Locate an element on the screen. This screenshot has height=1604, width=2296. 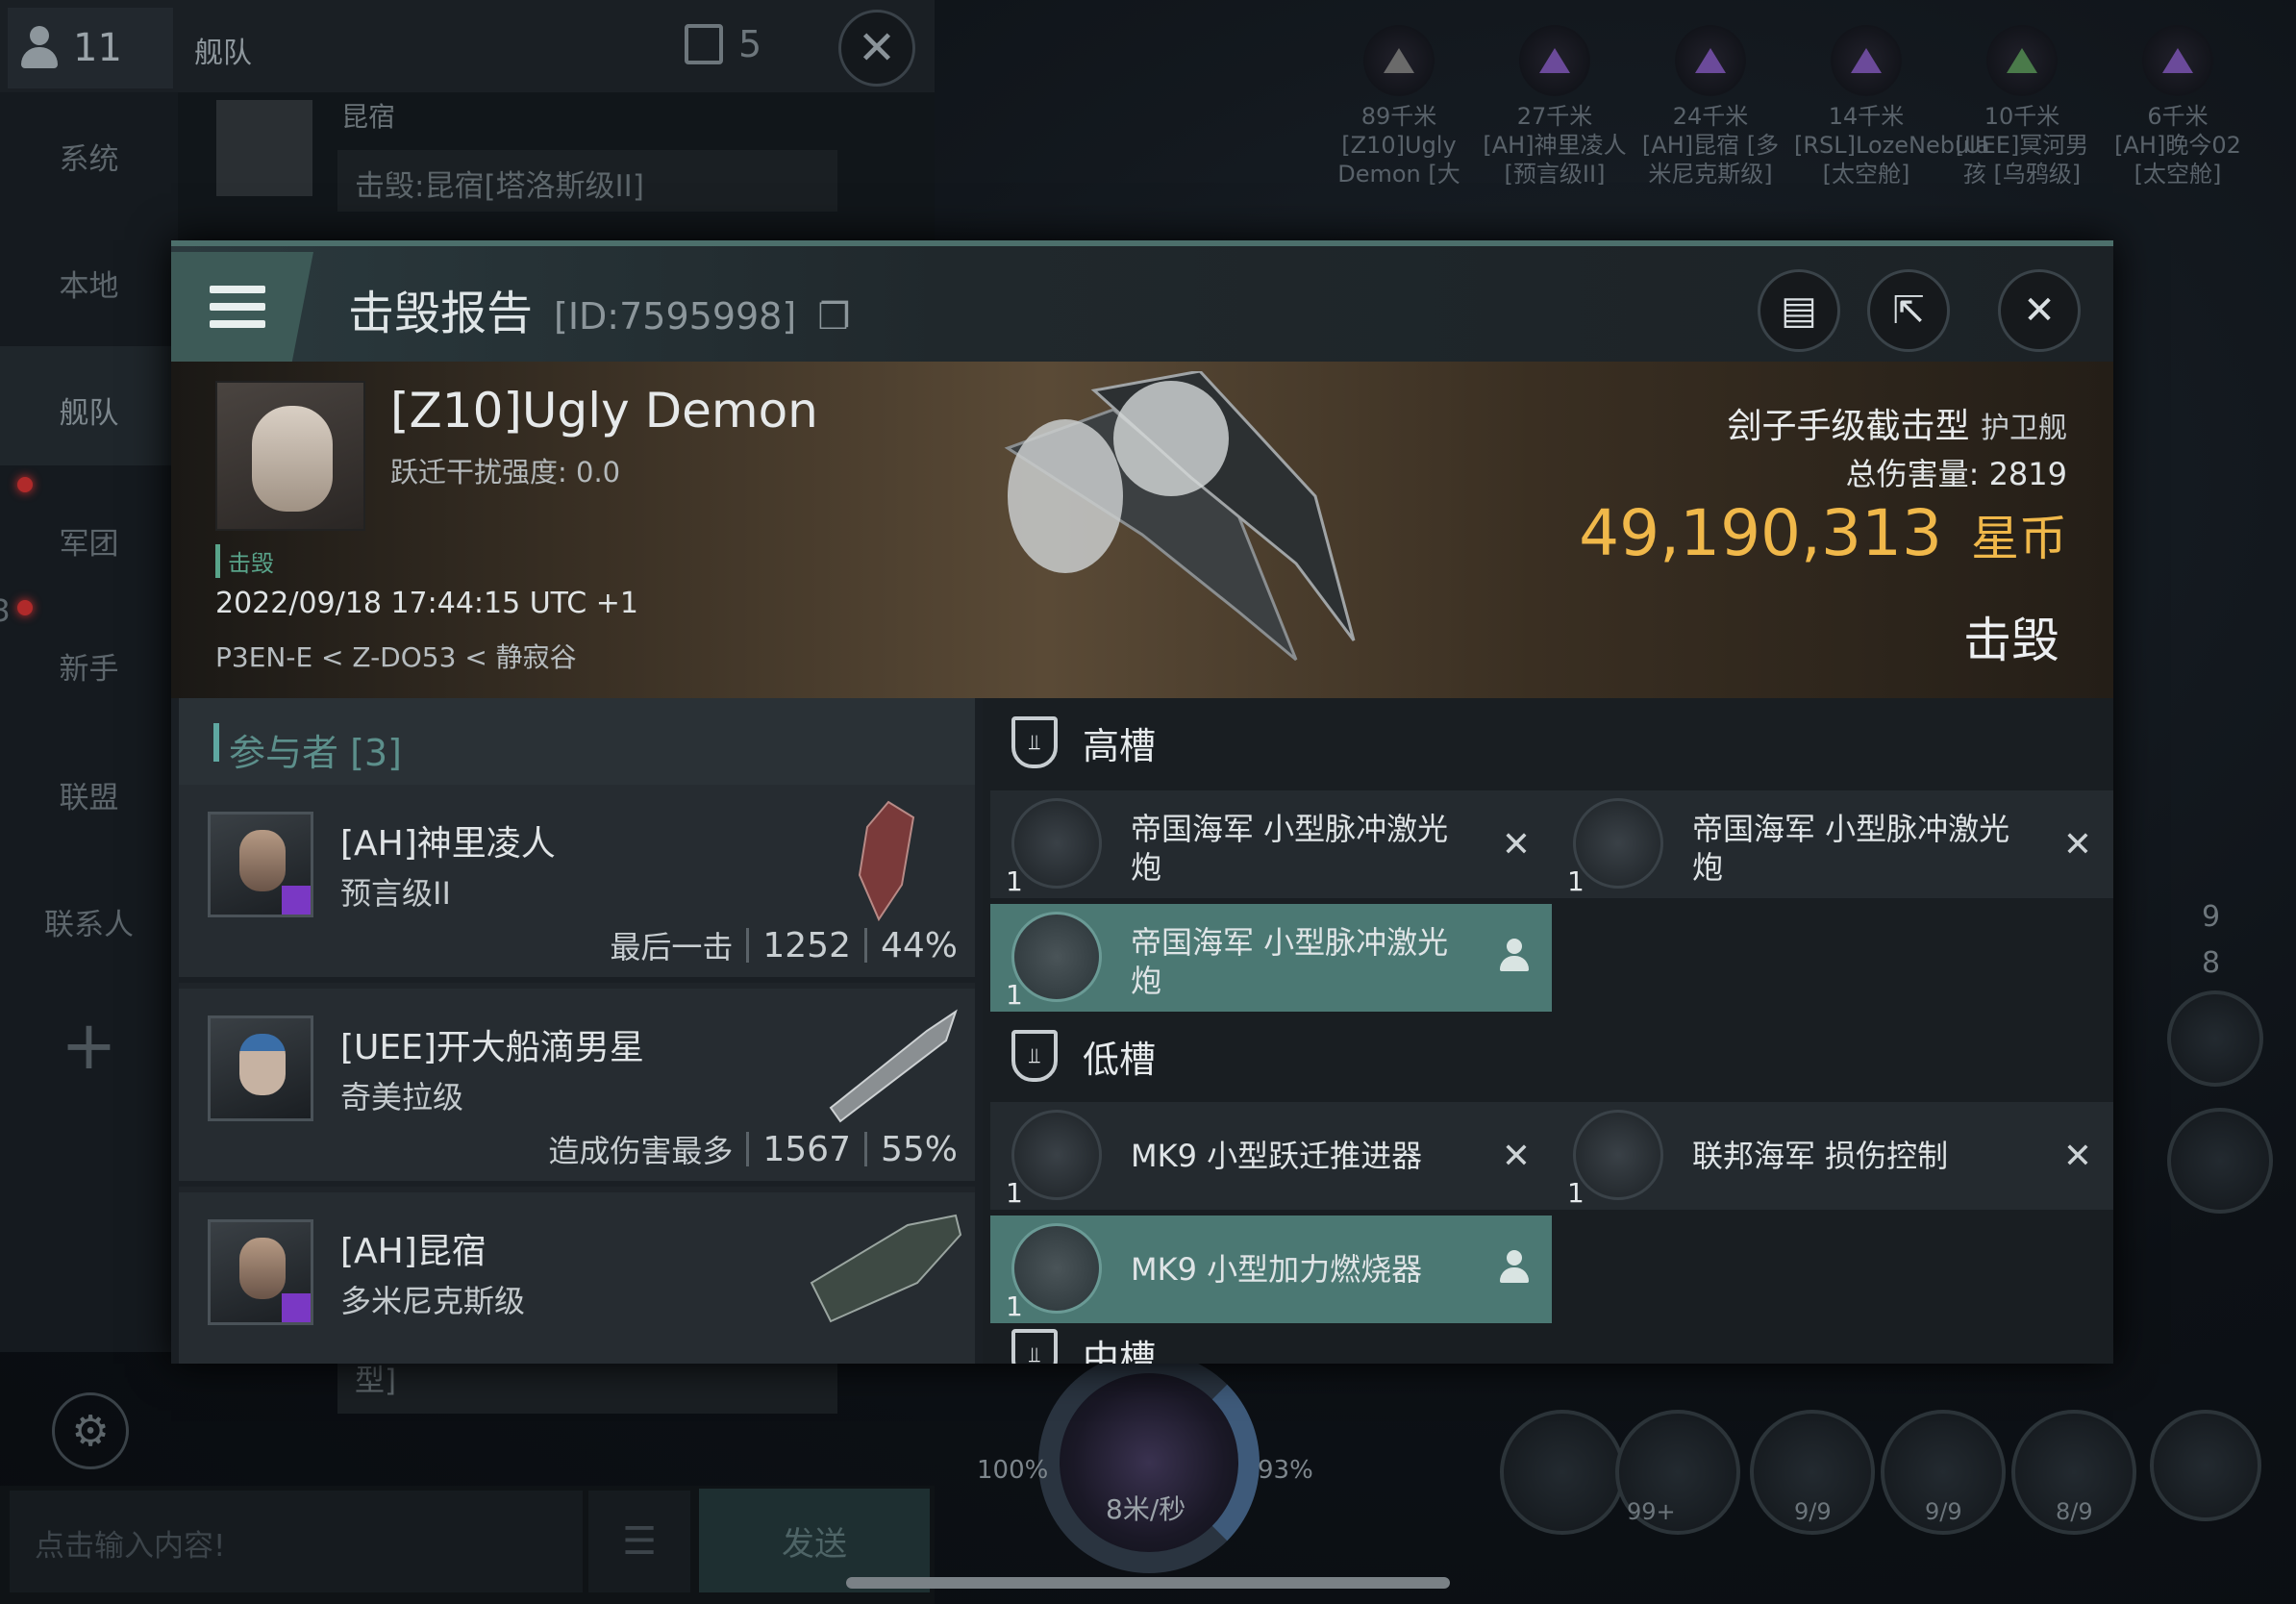
add-channel-icon: + is located at coordinates (89, 1045).